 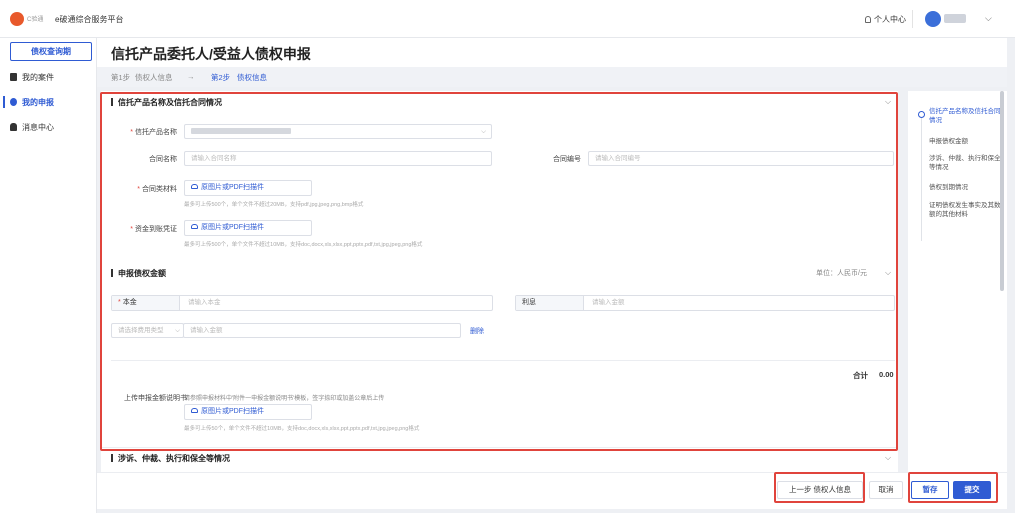 I want to click on product-name-label: * 信托产品名称, so click(x=153, y=132).